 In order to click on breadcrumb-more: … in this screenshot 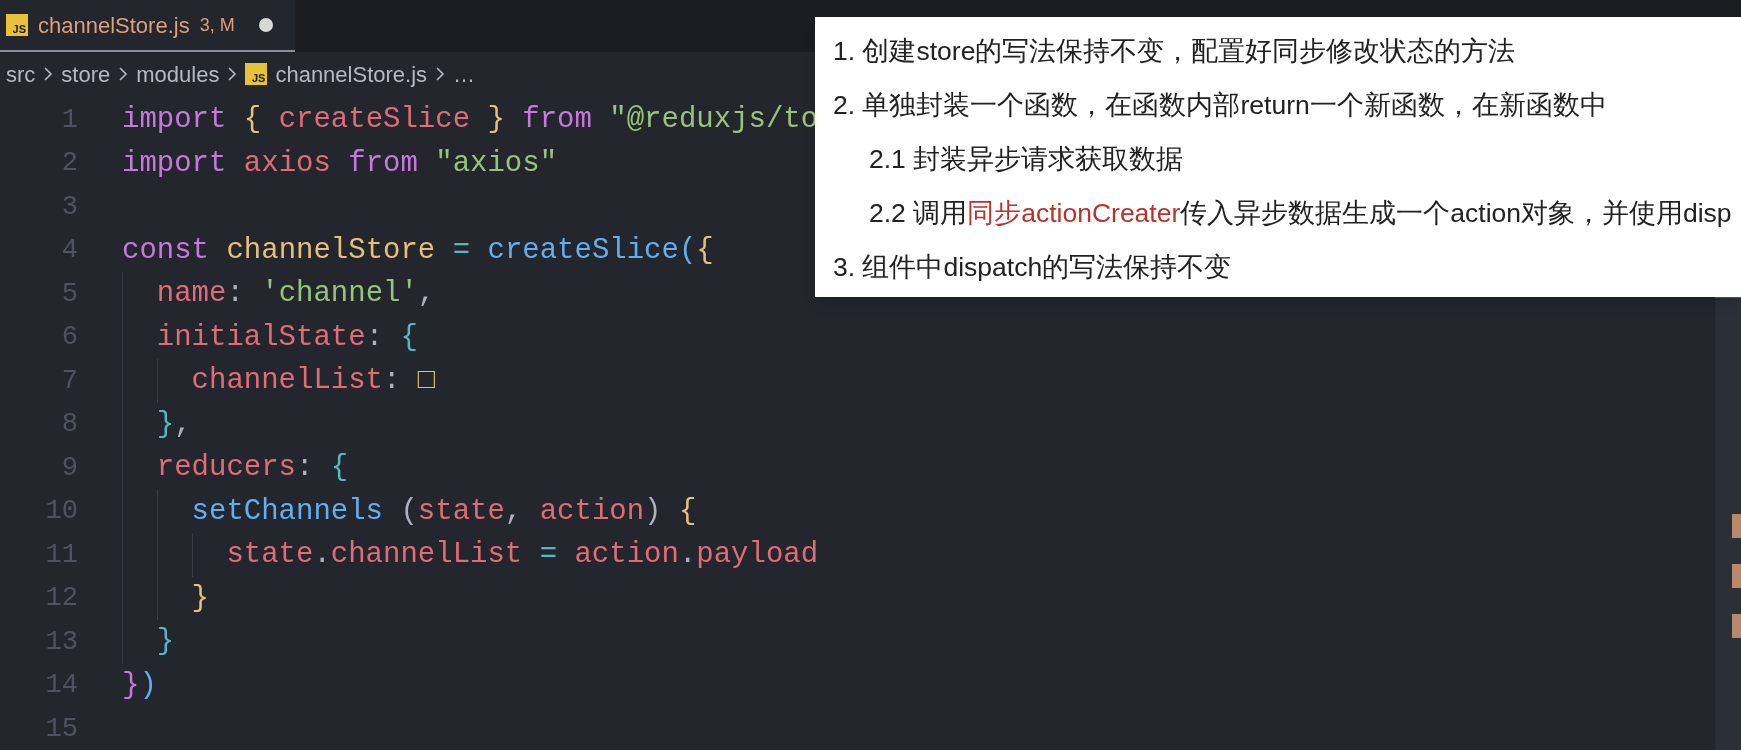, I will do `click(464, 74)`.